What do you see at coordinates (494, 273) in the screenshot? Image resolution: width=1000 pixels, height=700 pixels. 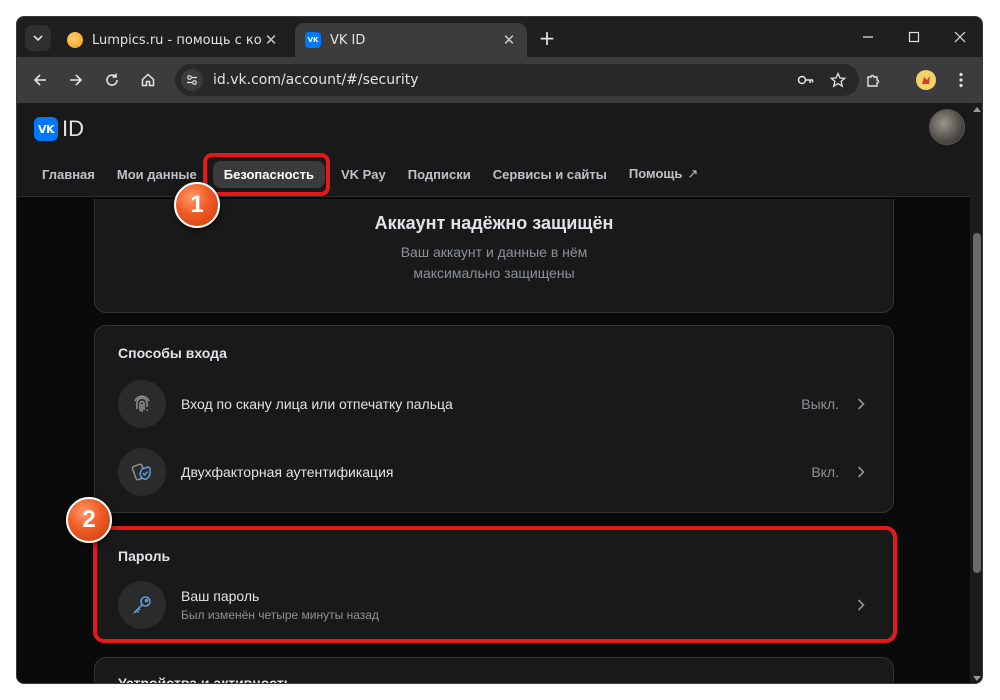 I see `status-subtitle-line2: максимально защищены` at bounding box center [494, 273].